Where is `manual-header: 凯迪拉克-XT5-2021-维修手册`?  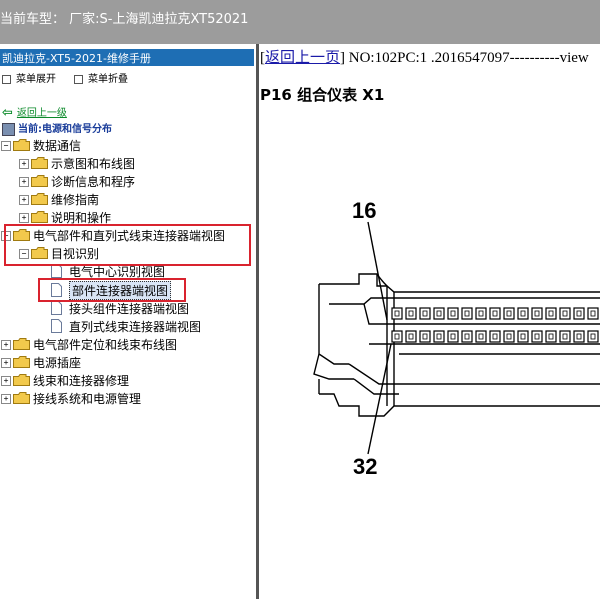
manual-header: 凯迪拉克-XT5-2021-维修手册 is located at coordinates (127, 57).